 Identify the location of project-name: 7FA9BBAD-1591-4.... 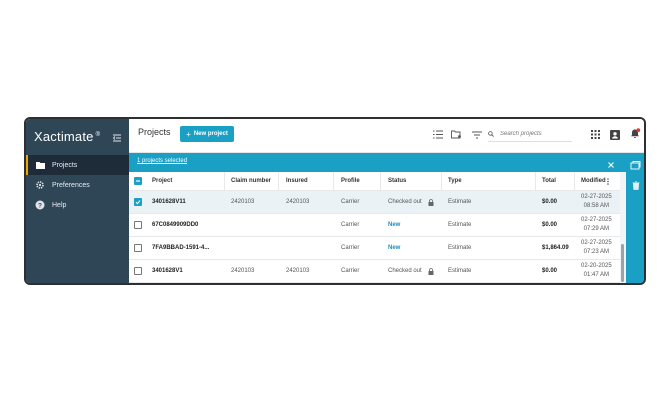
(180, 248).